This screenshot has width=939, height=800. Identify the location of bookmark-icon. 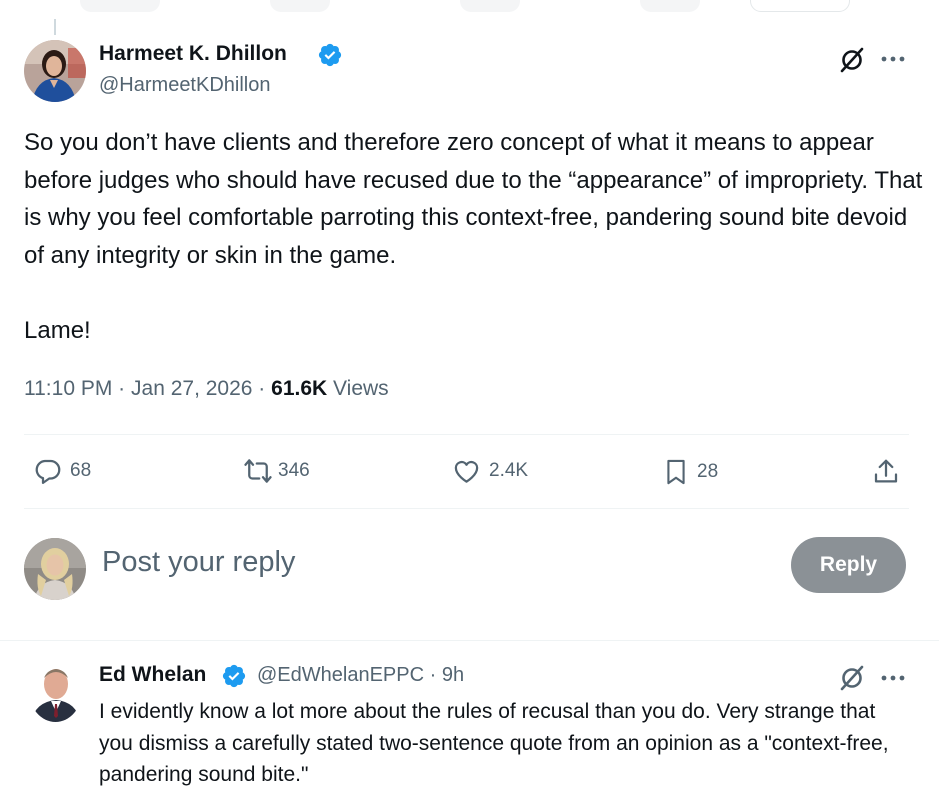
(676, 472).